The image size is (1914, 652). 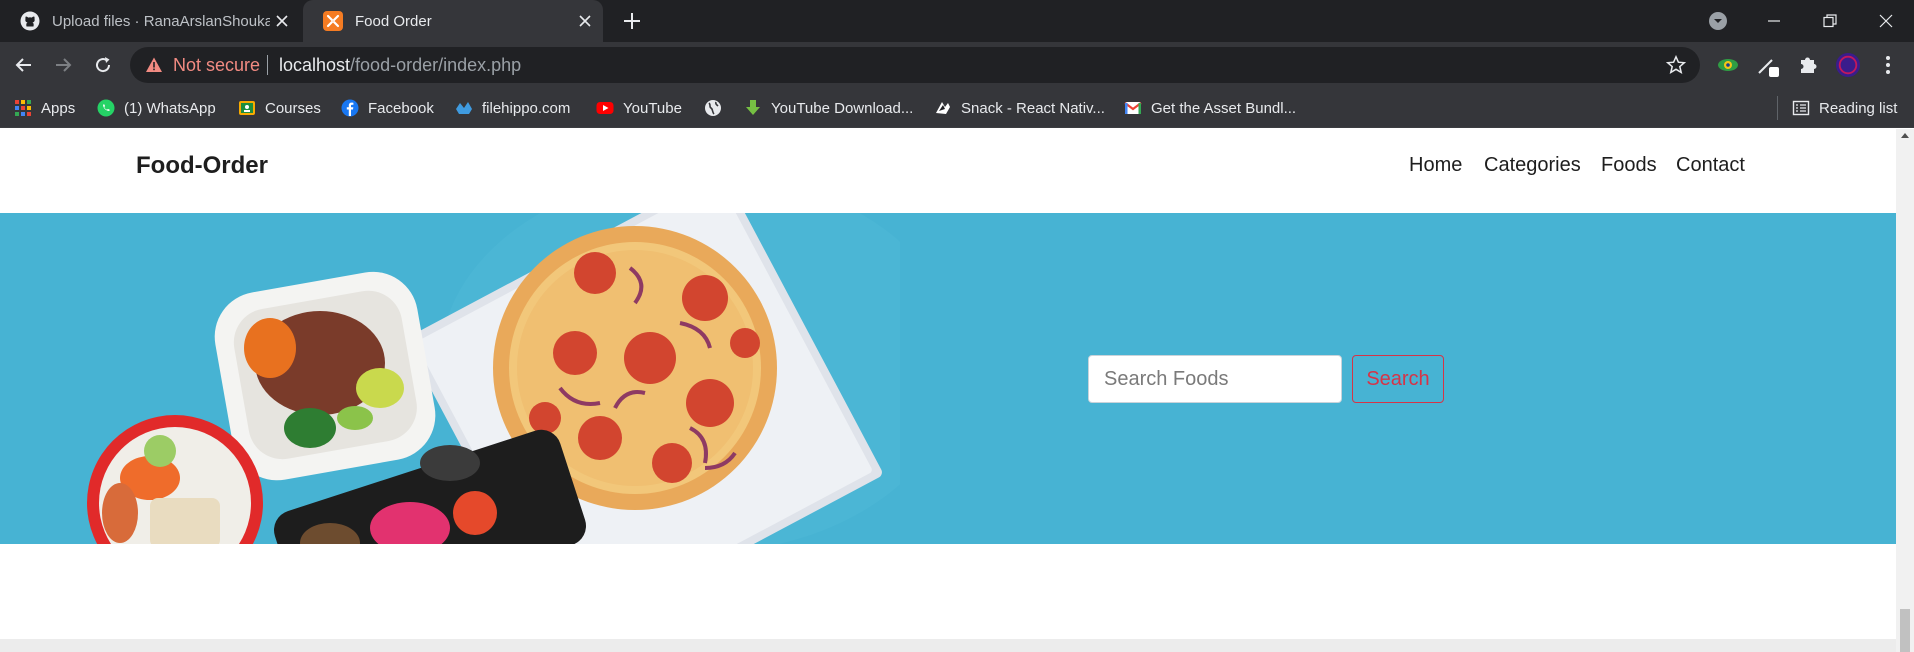 I want to click on tab-search-icon, so click(x=1718, y=21).